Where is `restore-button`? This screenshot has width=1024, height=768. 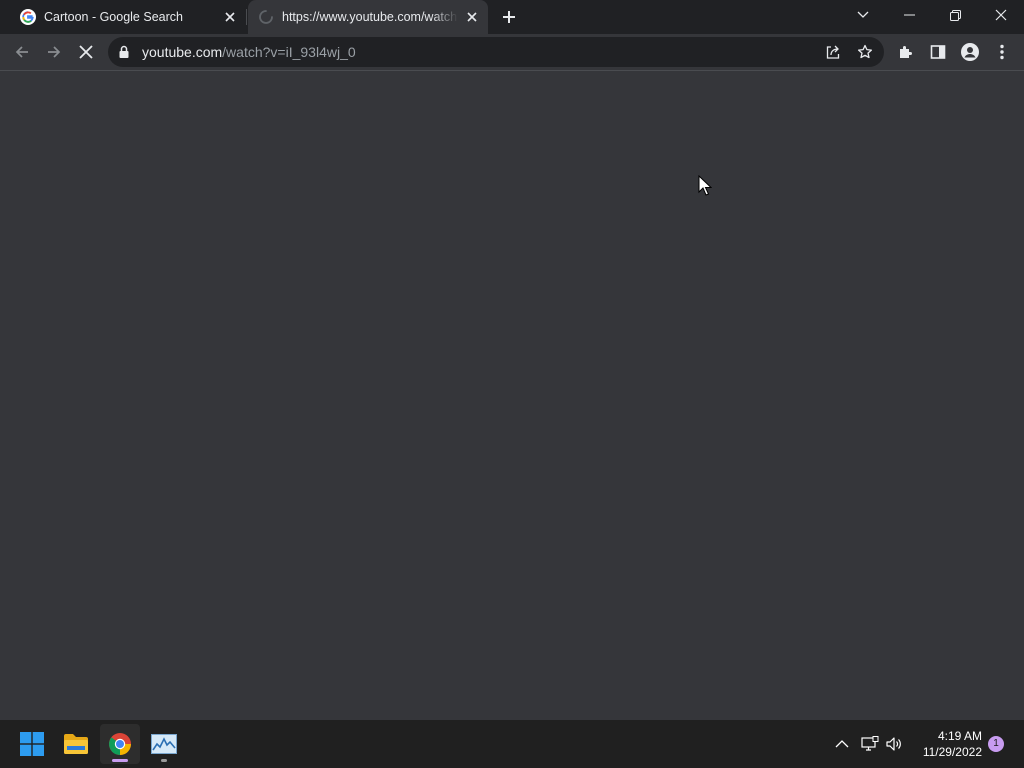 restore-button is located at coordinates (955, 15).